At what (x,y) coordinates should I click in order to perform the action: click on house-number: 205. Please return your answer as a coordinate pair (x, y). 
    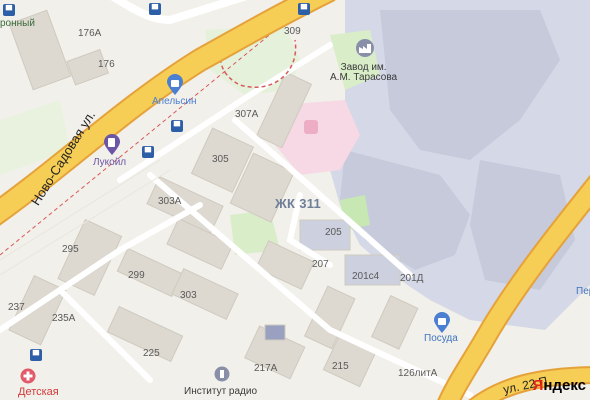
    Looking at the image, I should click on (333, 232).